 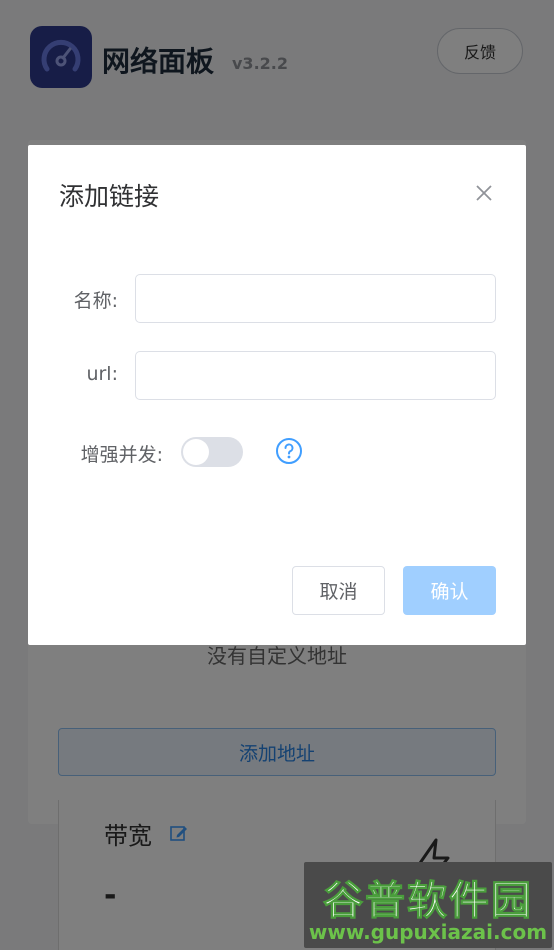 I want to click on enhance-concurrency-label: 增强并发:, so click(x=121, y=455).